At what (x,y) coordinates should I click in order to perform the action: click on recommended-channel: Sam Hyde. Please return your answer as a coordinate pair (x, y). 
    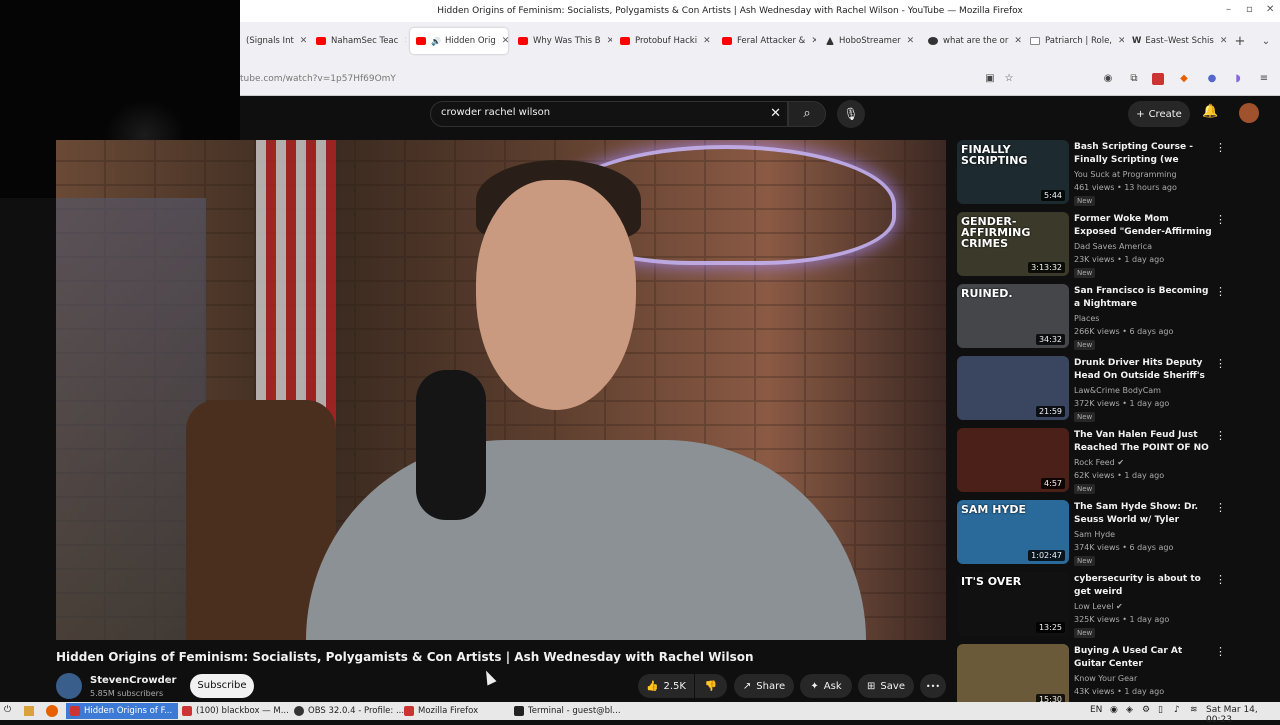
    Looking at the image, I should click on (1094, 534).